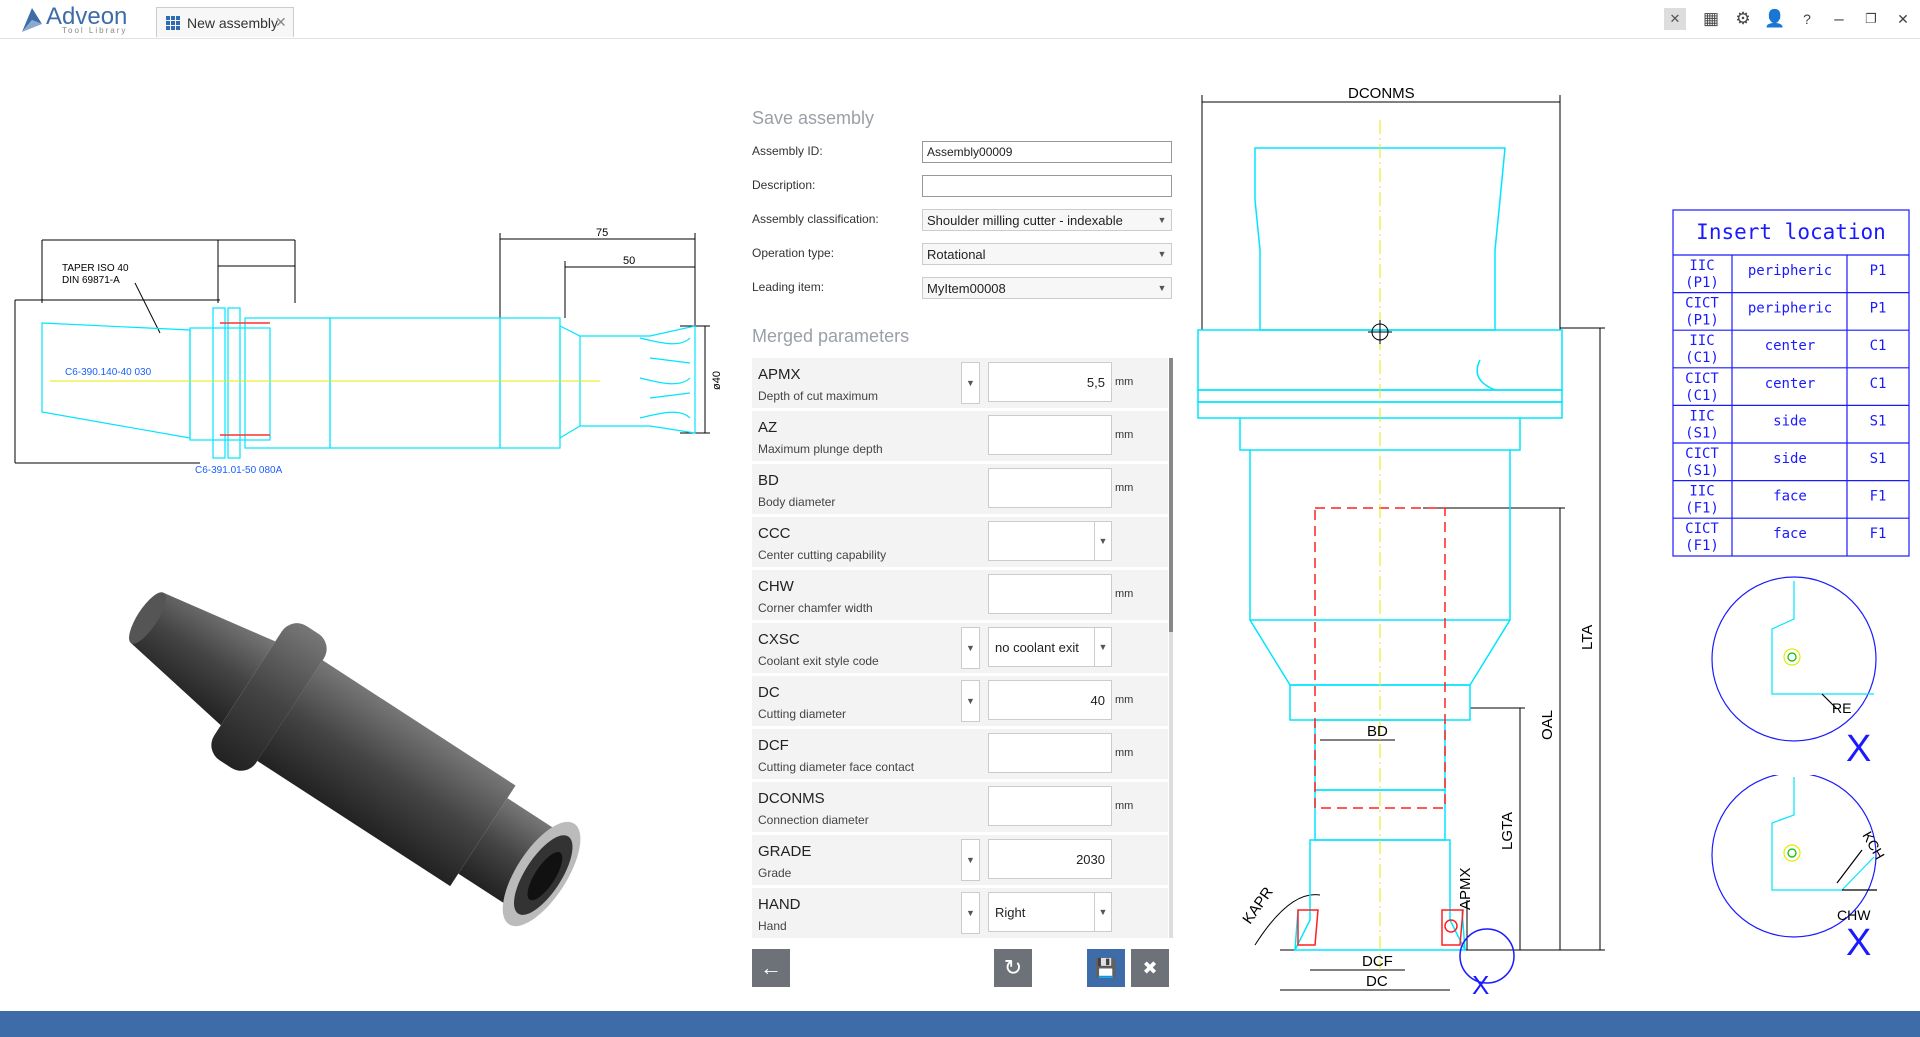 The image size is (1920, 1037). Describe the element at coordinates (836, 767) in the screenshot. I see `parameter-description: Cutting diameter face contact` at that location.